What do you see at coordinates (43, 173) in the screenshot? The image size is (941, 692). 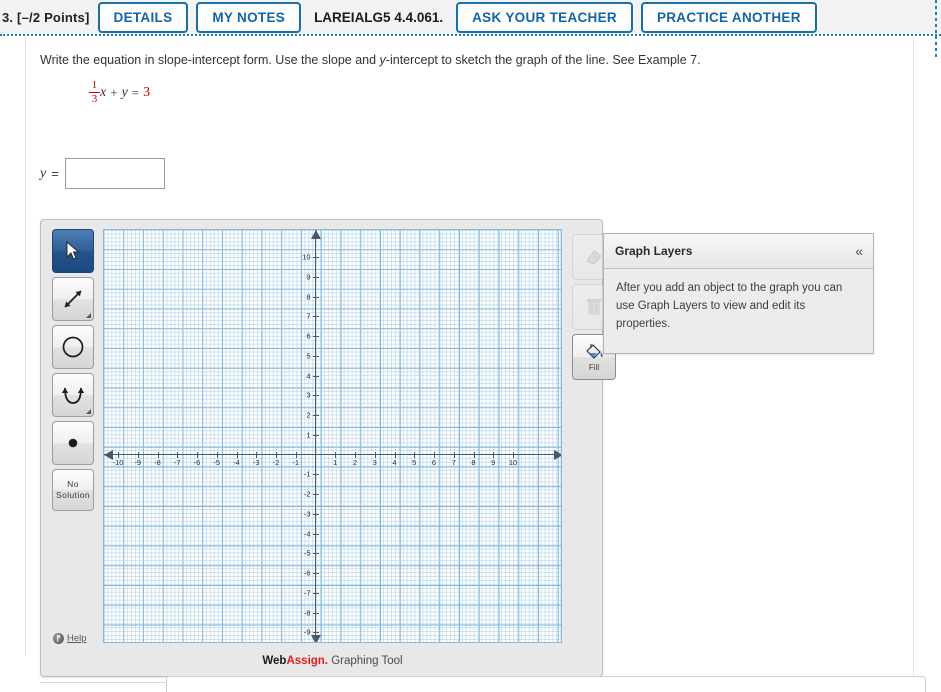 I see `answer-y-label: y` at bounding box center [43, 173].